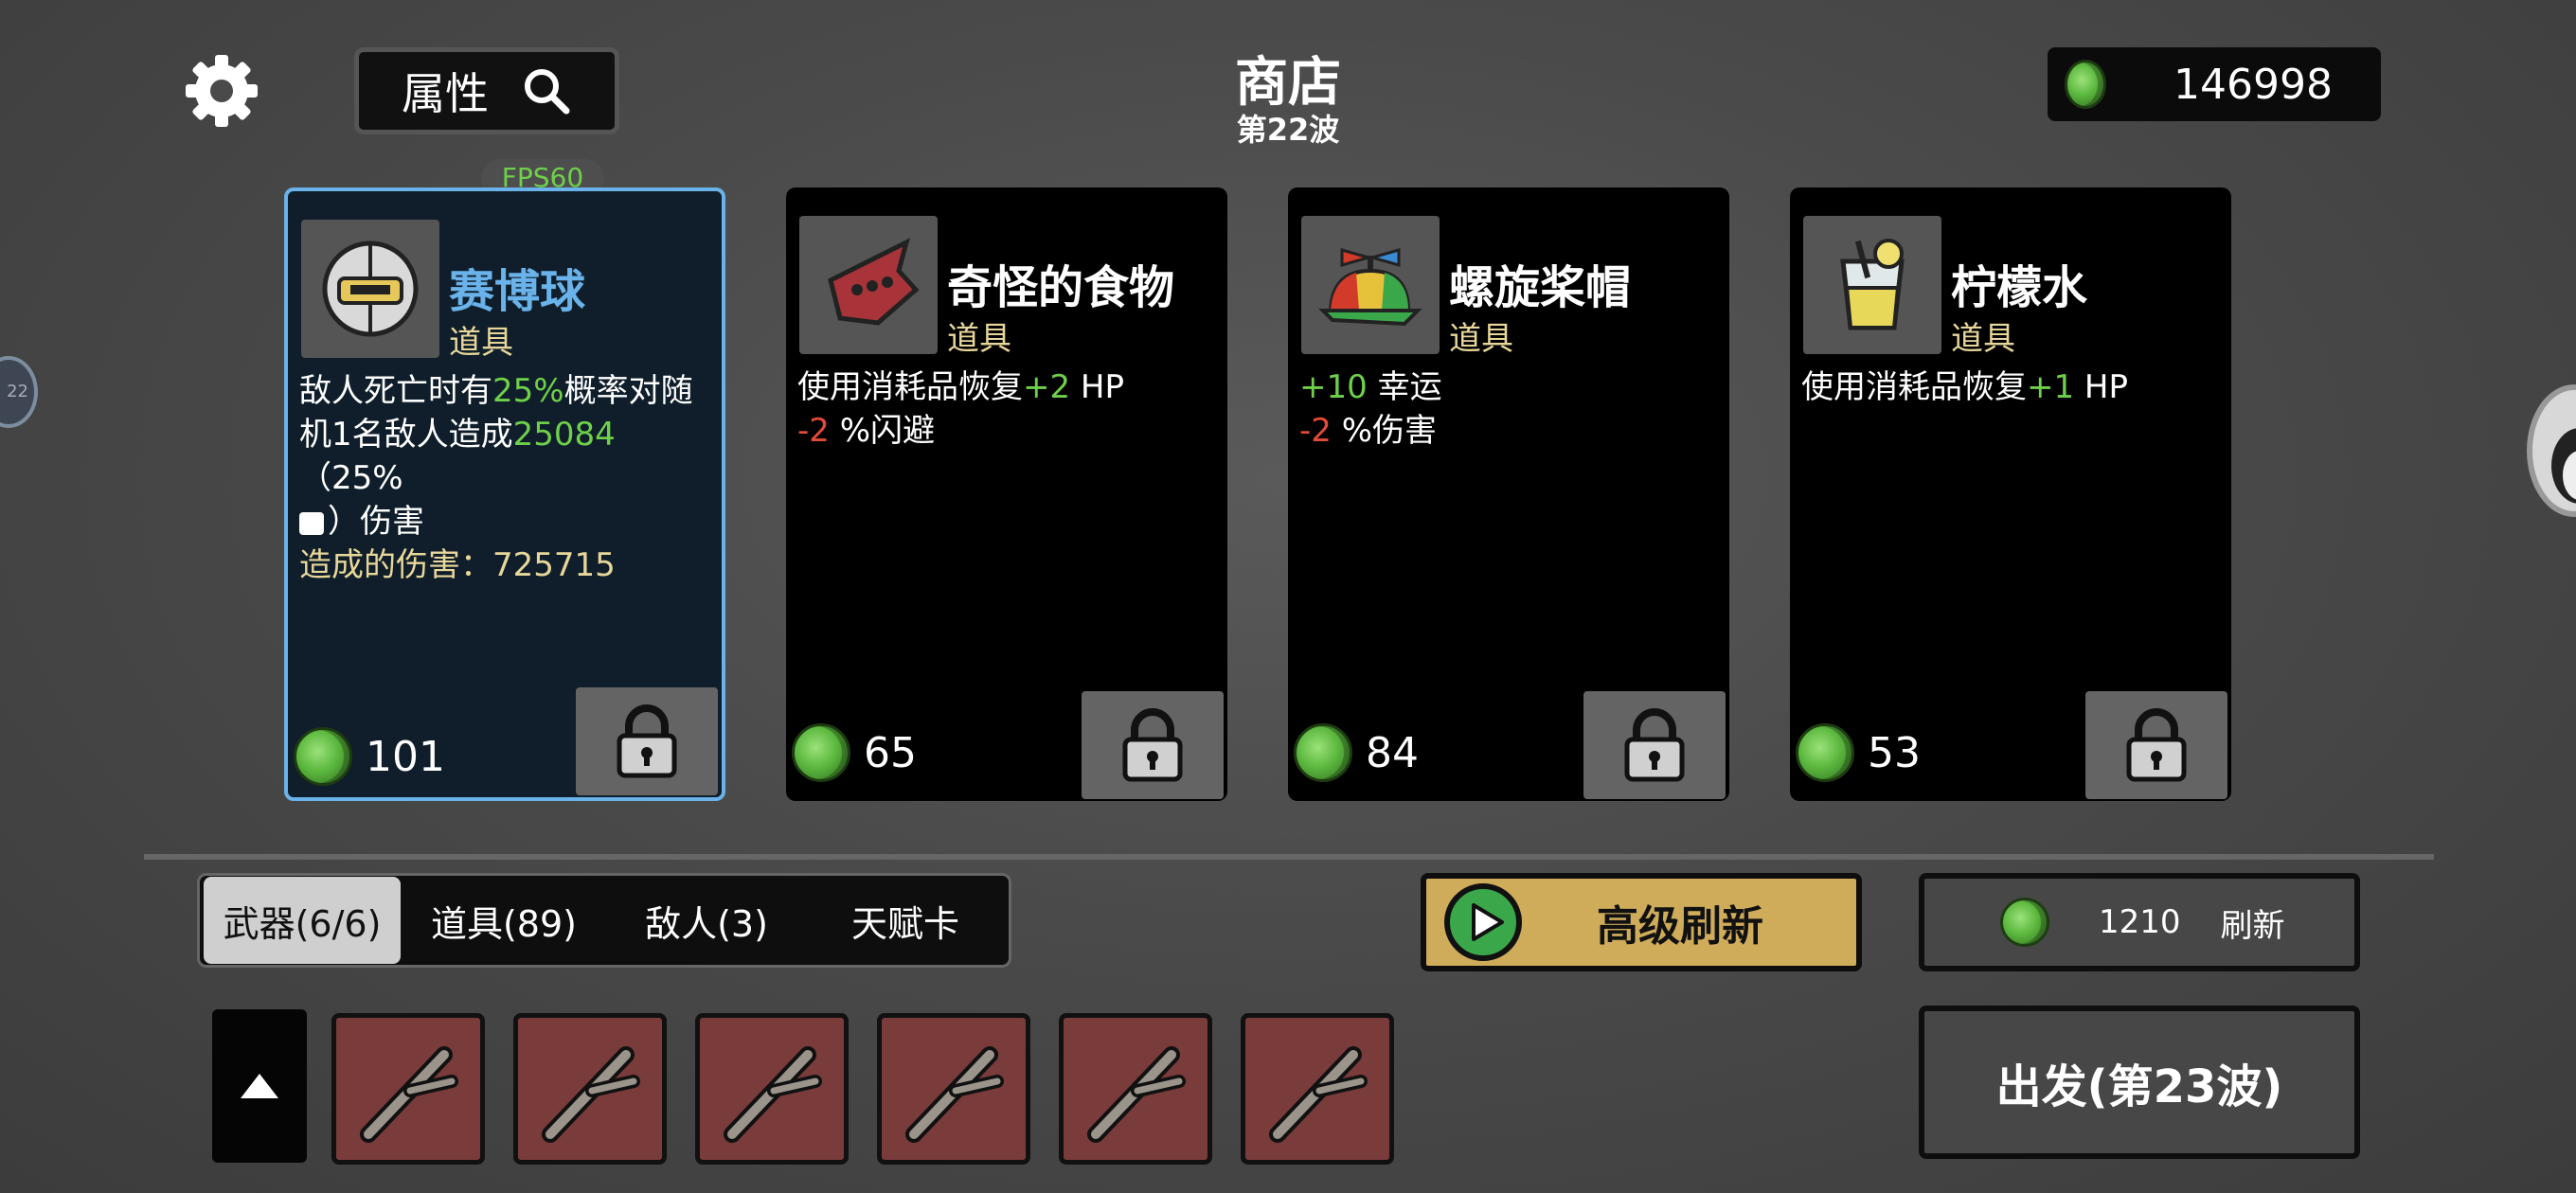  I want to click on advanced-refresh-button: 高级刷新, so click(1641, 922).